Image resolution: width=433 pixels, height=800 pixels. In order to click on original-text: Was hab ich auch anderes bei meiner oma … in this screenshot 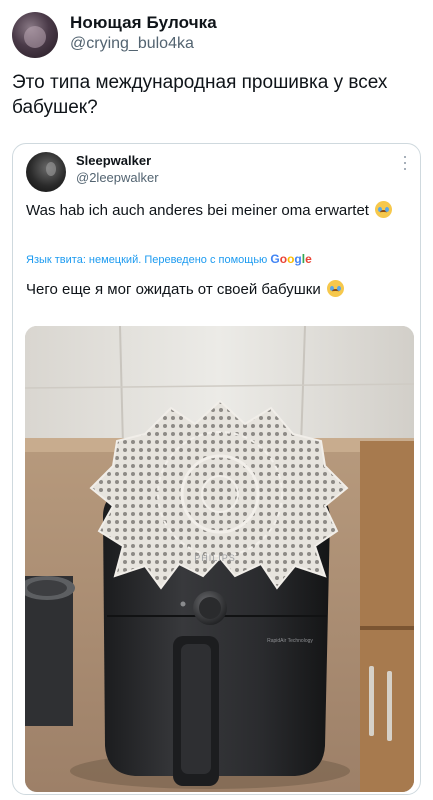, I will do `click(197, 210)`.